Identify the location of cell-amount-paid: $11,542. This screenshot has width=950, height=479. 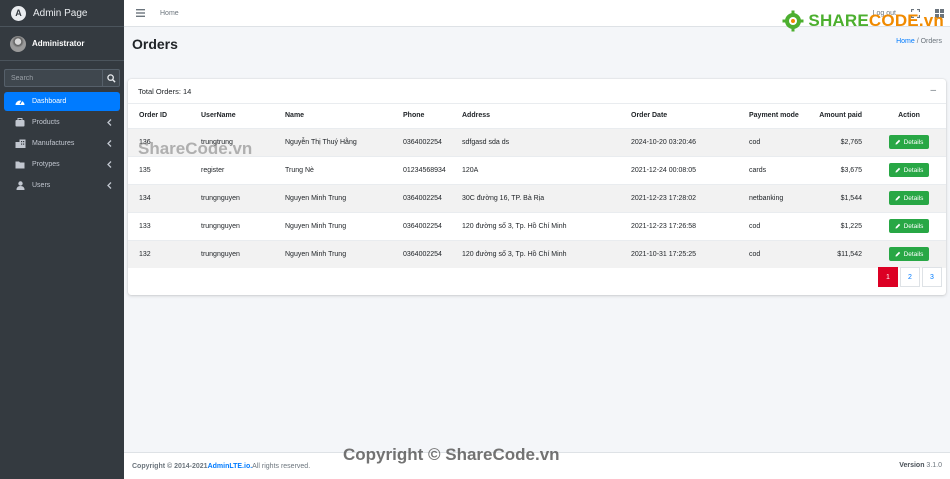
(838, 253).